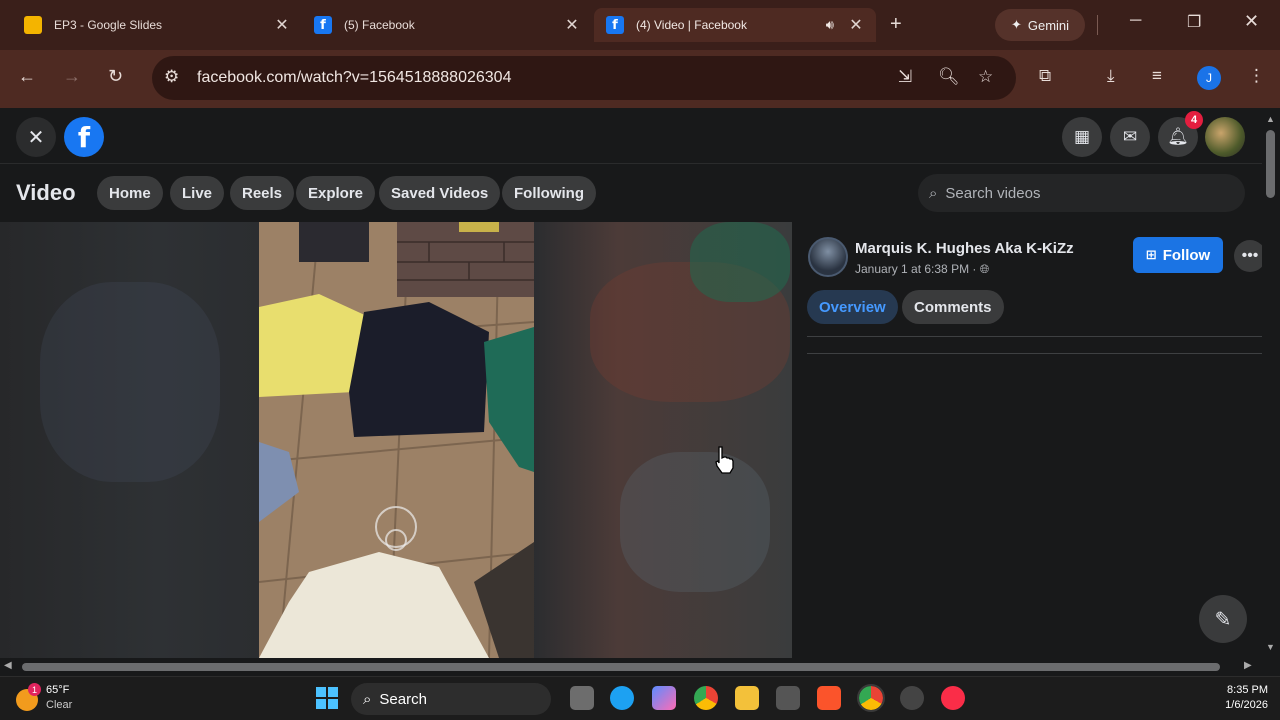 The height and width of the screenshot is (720, 1280). I want to click on weather-alert-badge: 1, so click(34, 689).